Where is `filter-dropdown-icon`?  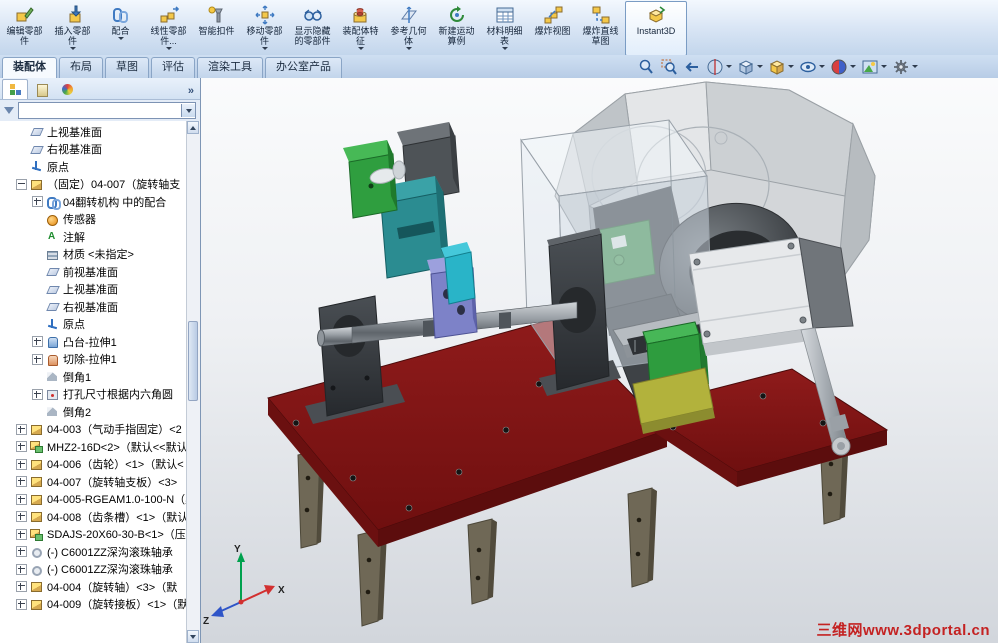 filter-dropdown-icon is located at coordinates (188, 110).